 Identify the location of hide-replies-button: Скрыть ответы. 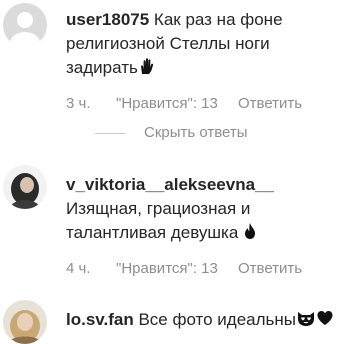
(195, 133).